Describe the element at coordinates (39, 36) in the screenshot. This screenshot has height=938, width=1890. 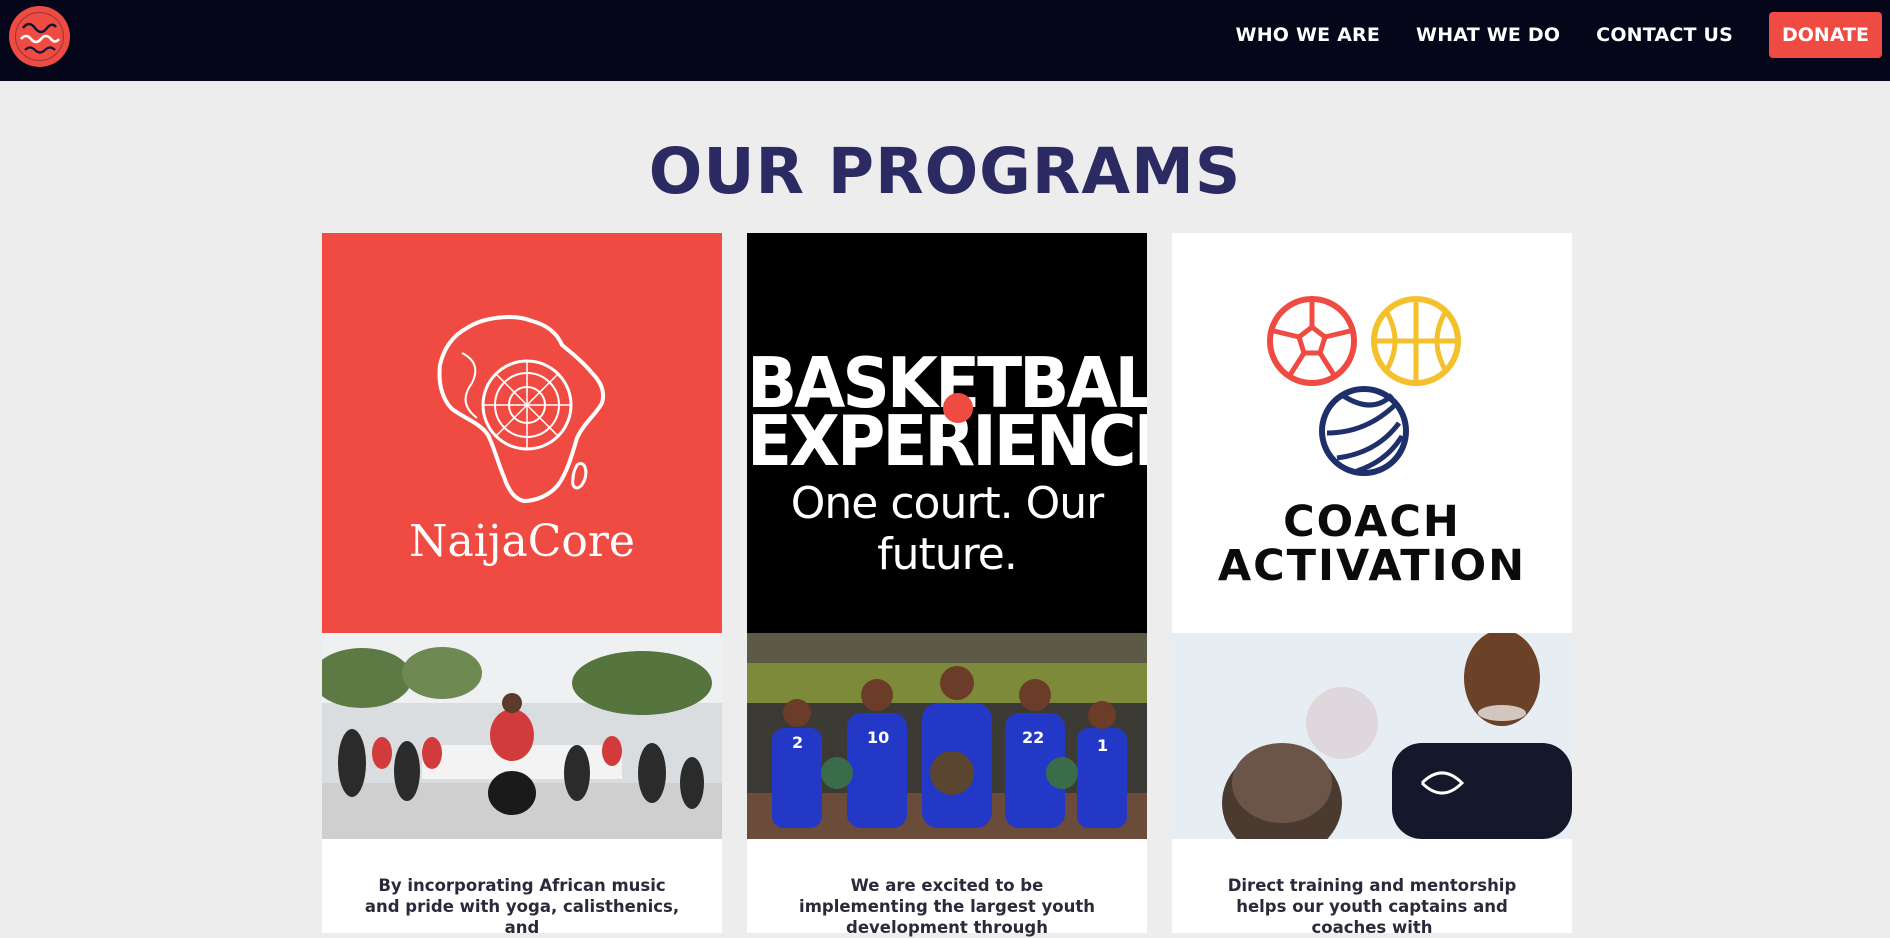
I see `dream-sports-africa-logo` at that location.